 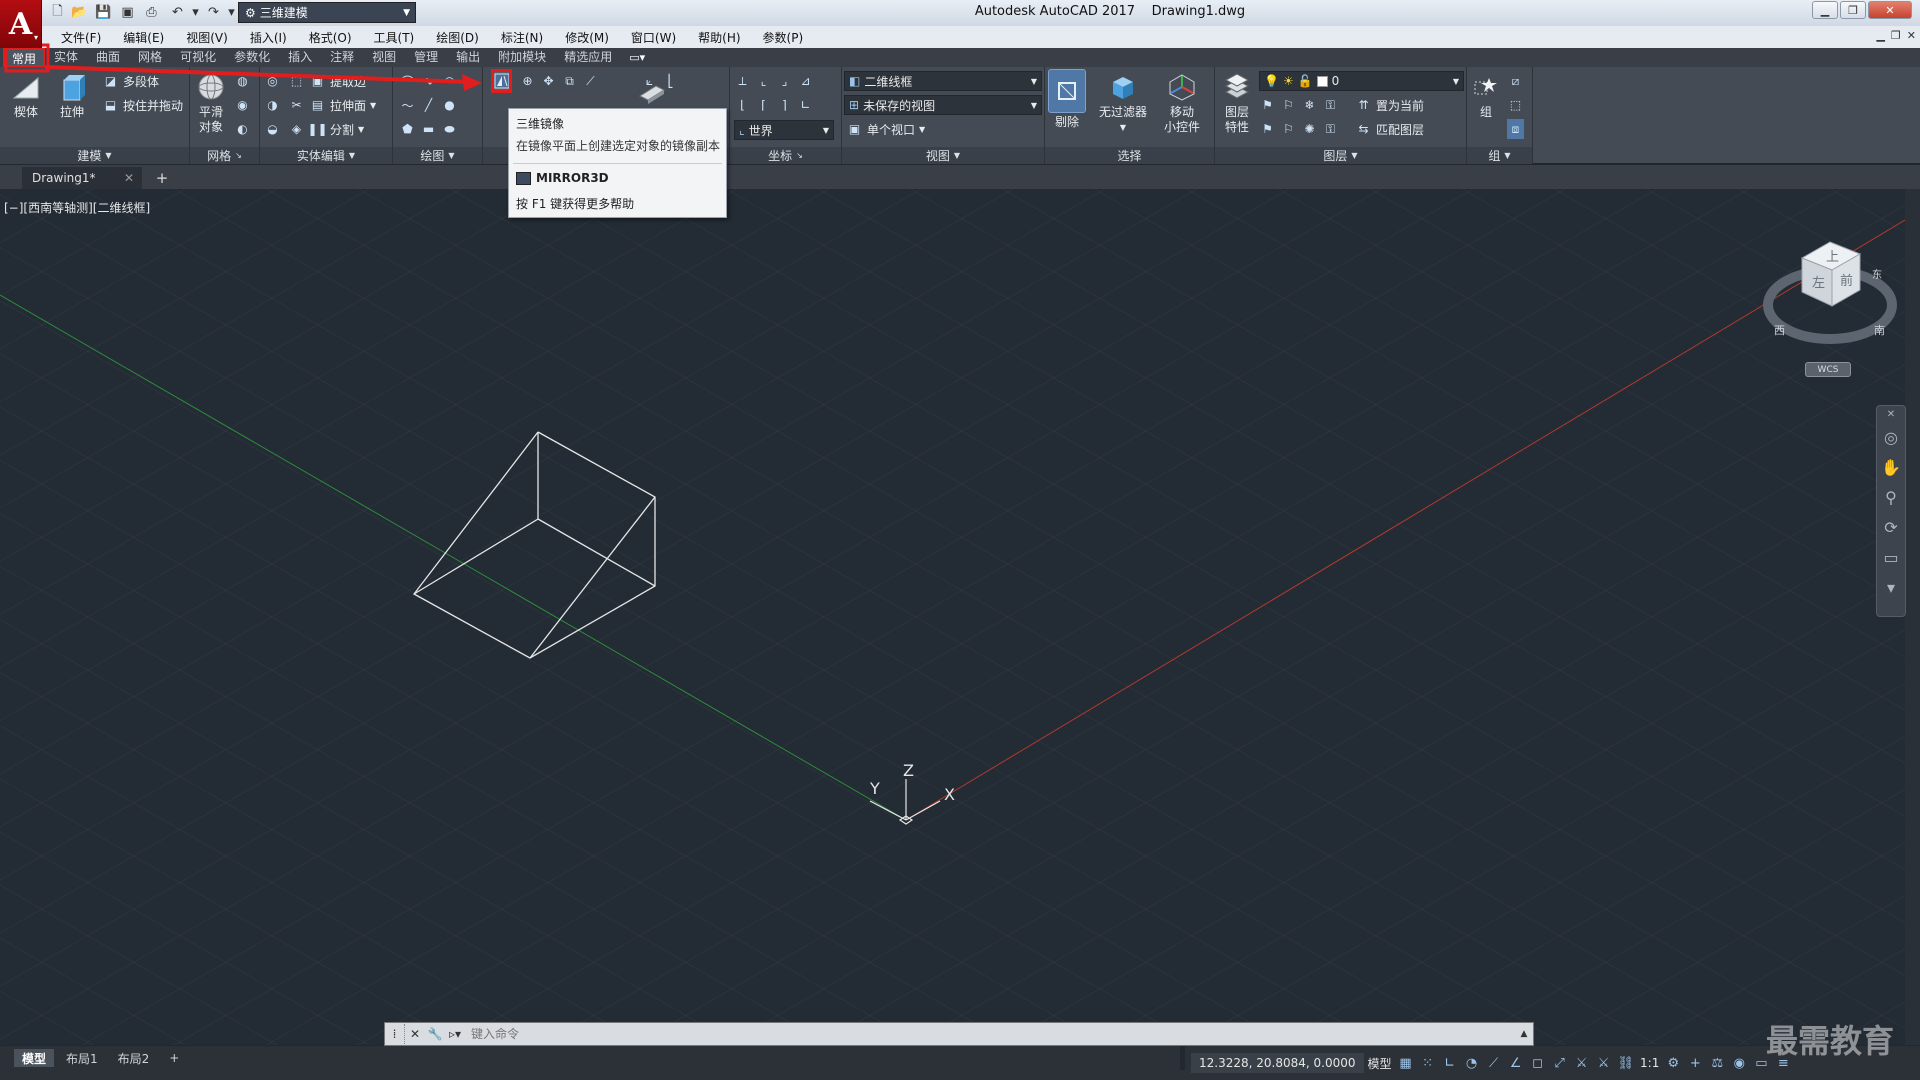 I want to click on layer-tools-row-2: ⚑ ⚐ ✺ ⚿, so click(x=1299, y=129).